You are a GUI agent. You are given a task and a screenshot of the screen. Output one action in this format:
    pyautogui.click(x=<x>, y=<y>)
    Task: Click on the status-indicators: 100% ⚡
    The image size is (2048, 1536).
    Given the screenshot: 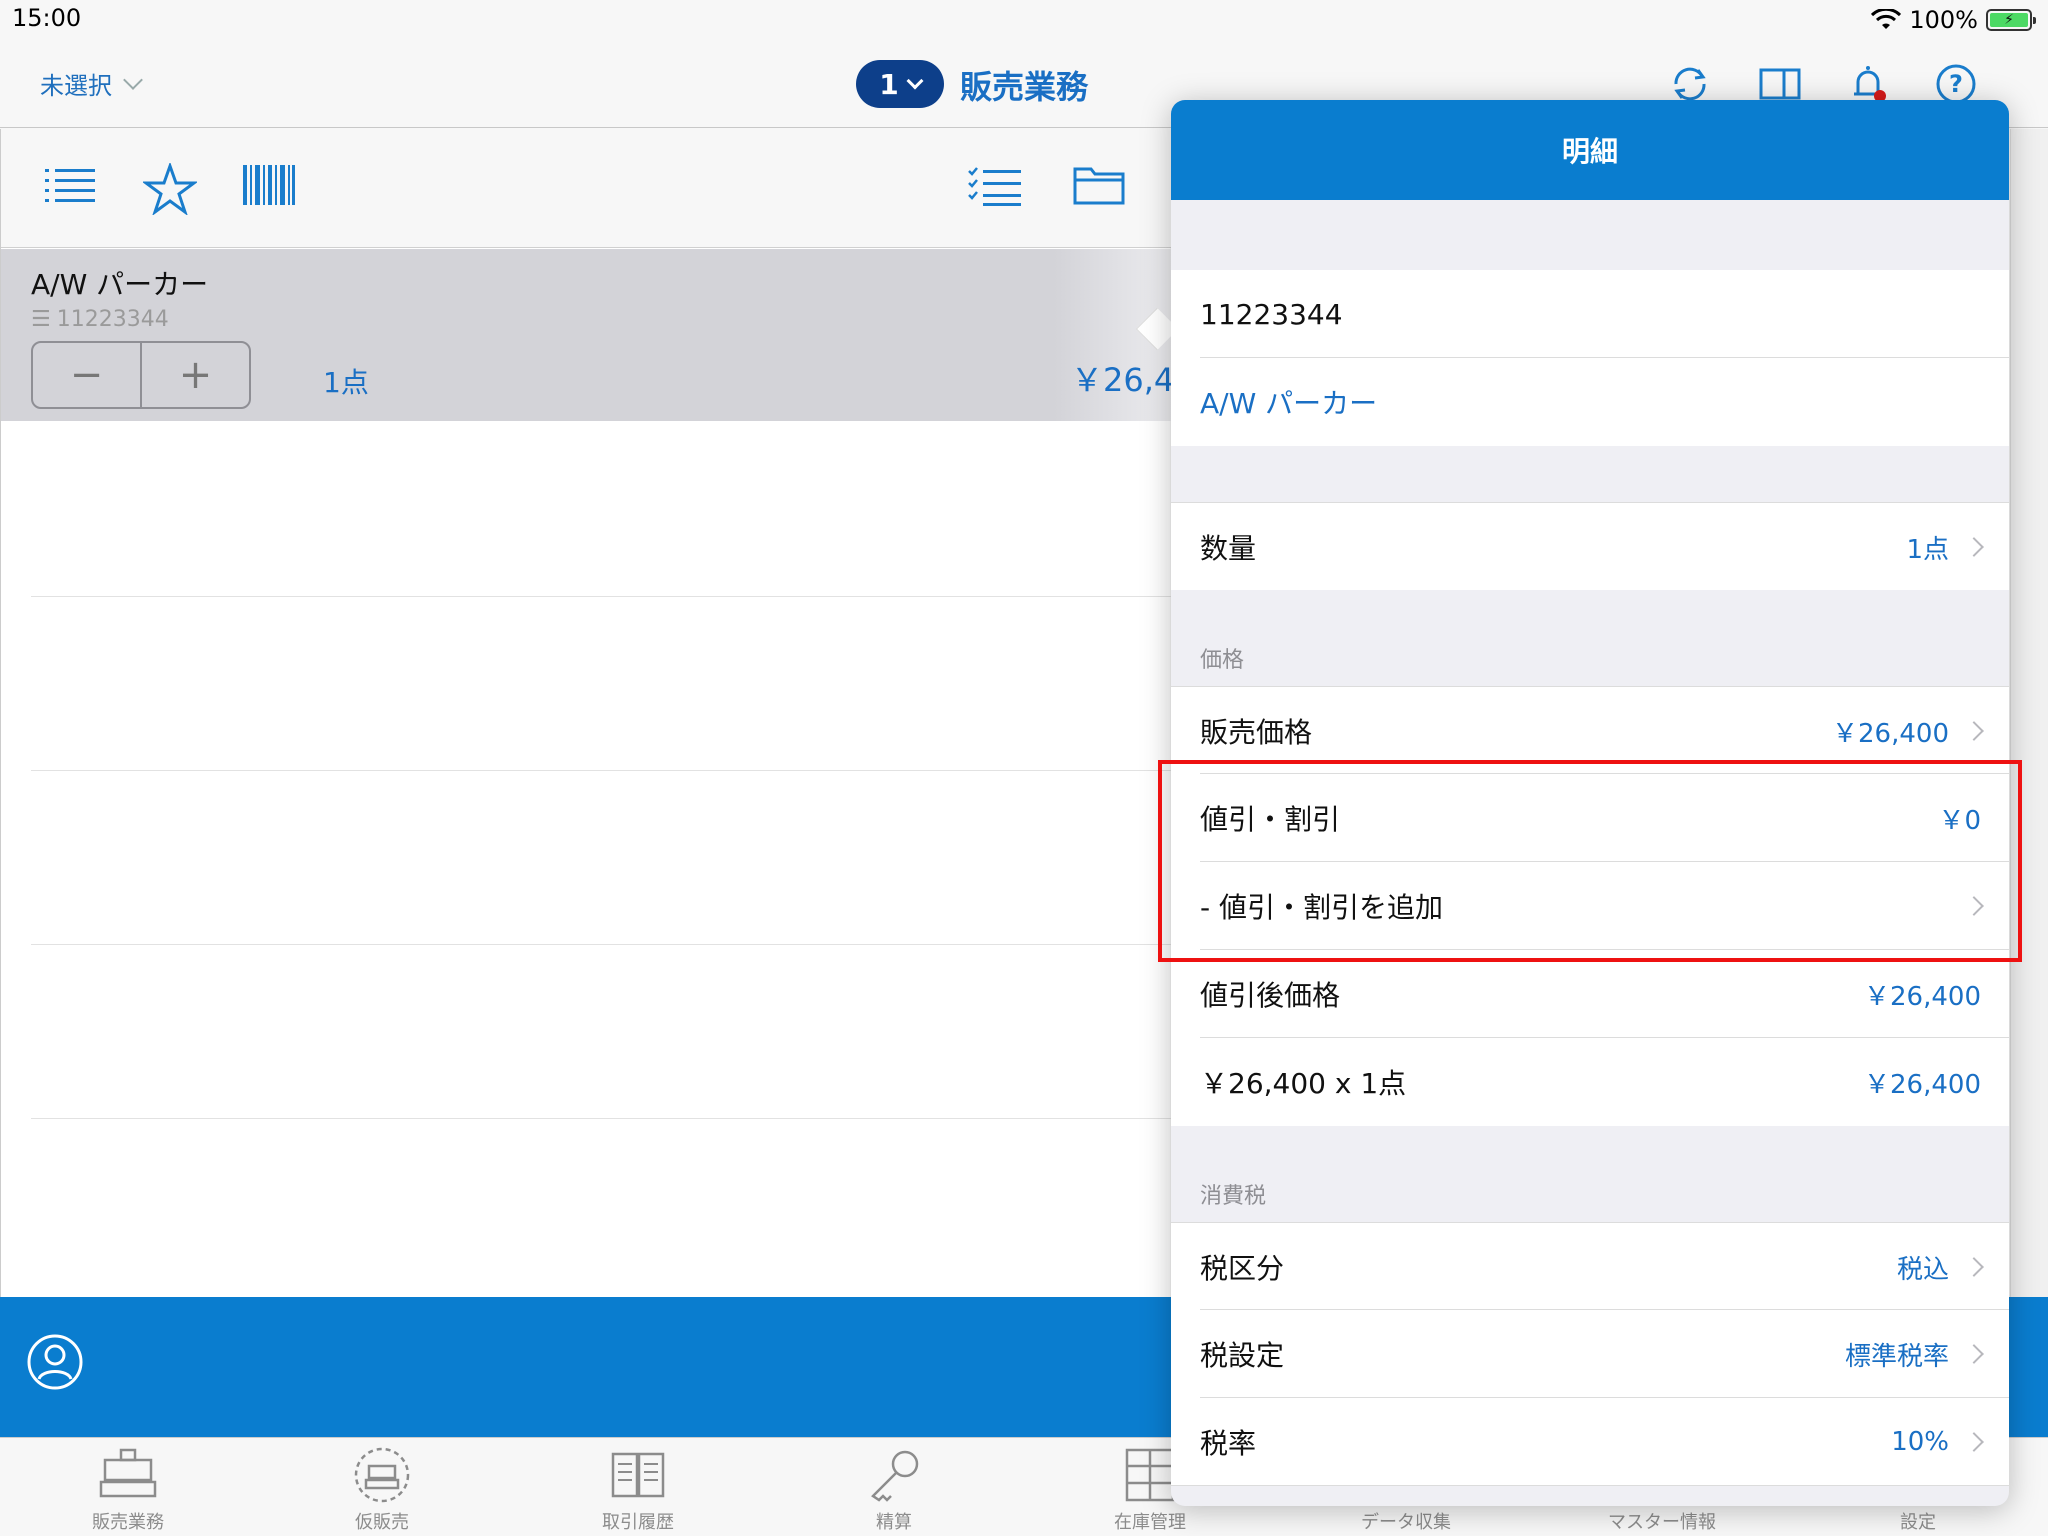 What is the action you would take?
    pyautogui.click(x=1953, y=20)
    